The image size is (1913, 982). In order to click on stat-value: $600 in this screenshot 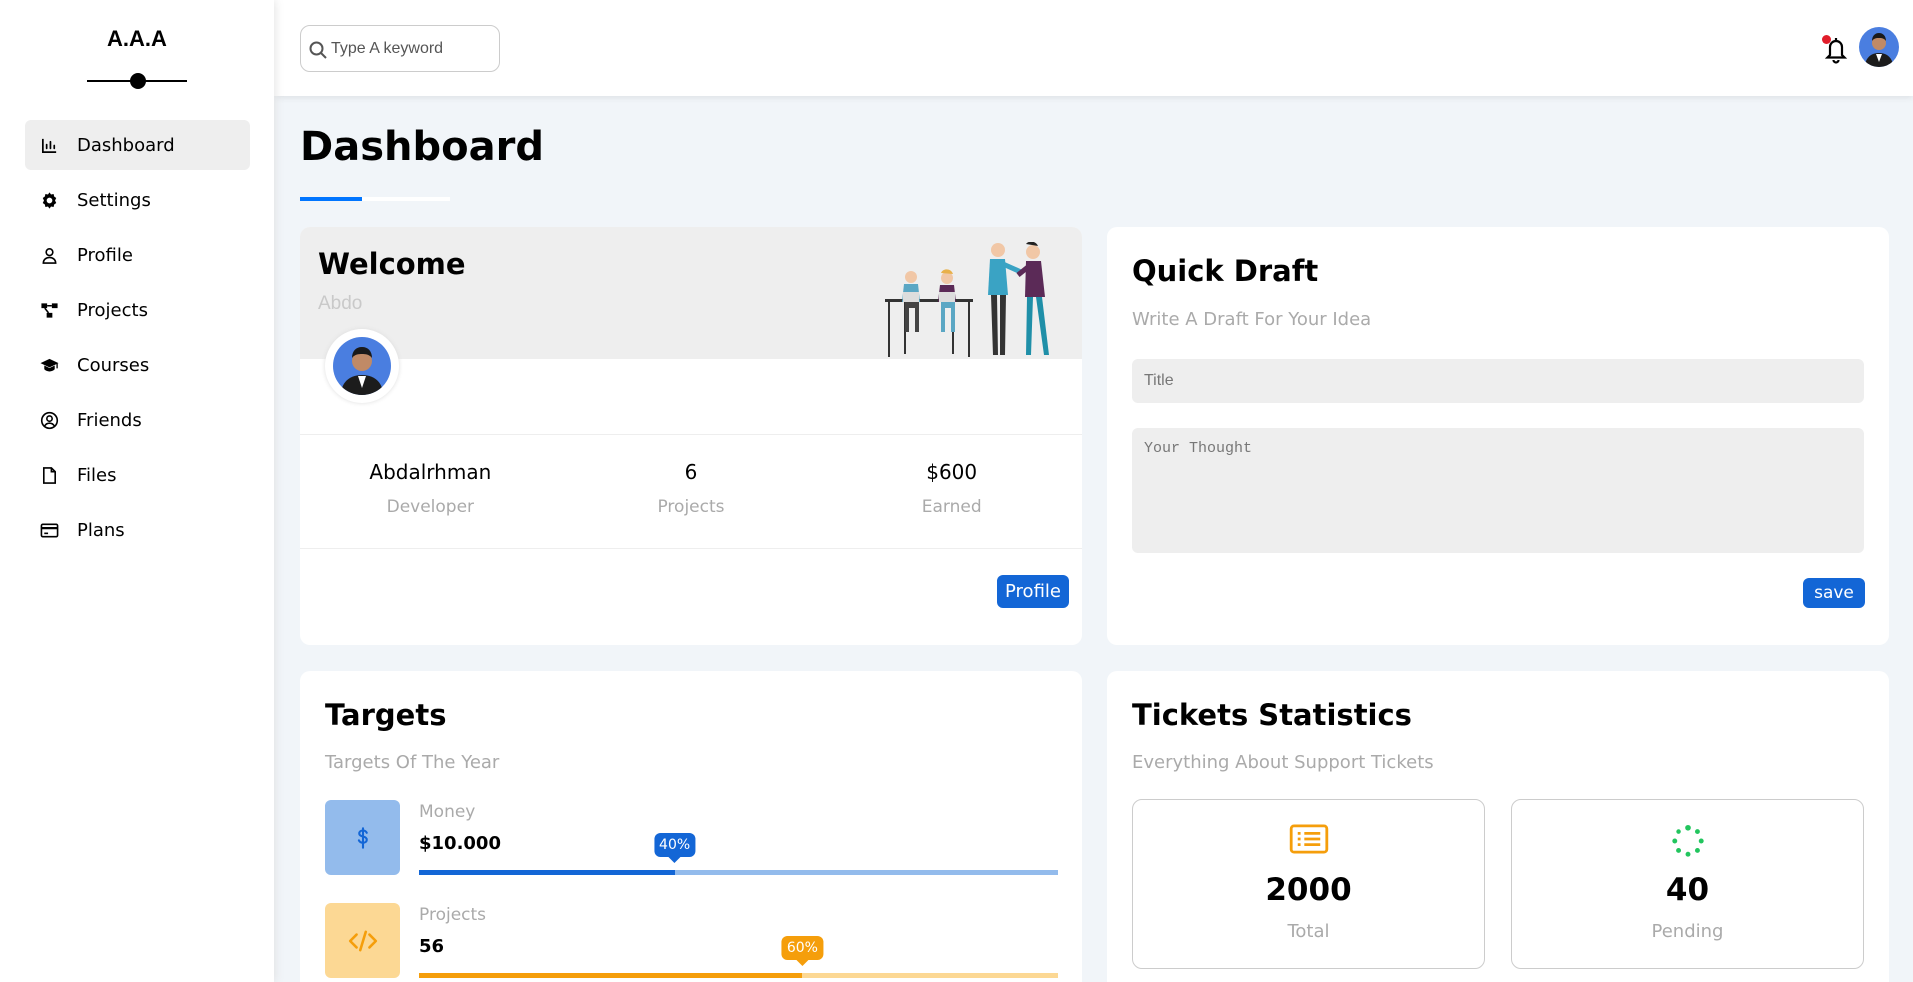, I will do `click(952, 472)`.